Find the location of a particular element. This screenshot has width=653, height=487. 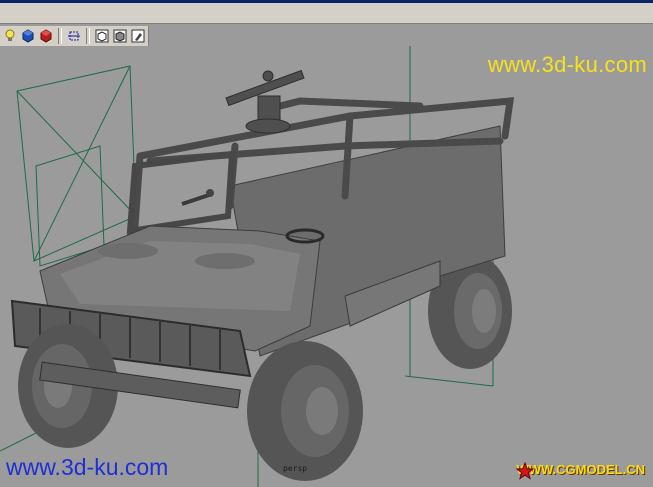

top-right-watermark: www.3d-ku.com is located at coordinates (567, 64).